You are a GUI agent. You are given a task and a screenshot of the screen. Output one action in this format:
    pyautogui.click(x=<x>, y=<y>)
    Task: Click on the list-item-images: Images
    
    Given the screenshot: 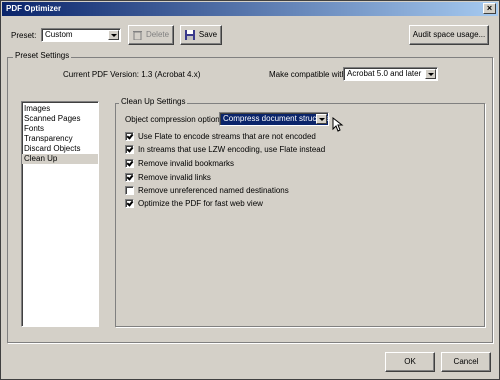 What is the action you would take?
    pyautogui.click(x=60, y=109)
    